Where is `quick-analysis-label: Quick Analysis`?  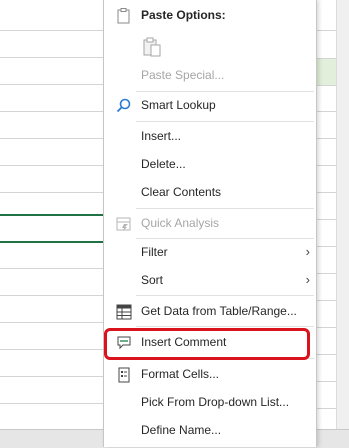
quick-analysis-label: Quick Analysis is located at coordinates (180, 223).